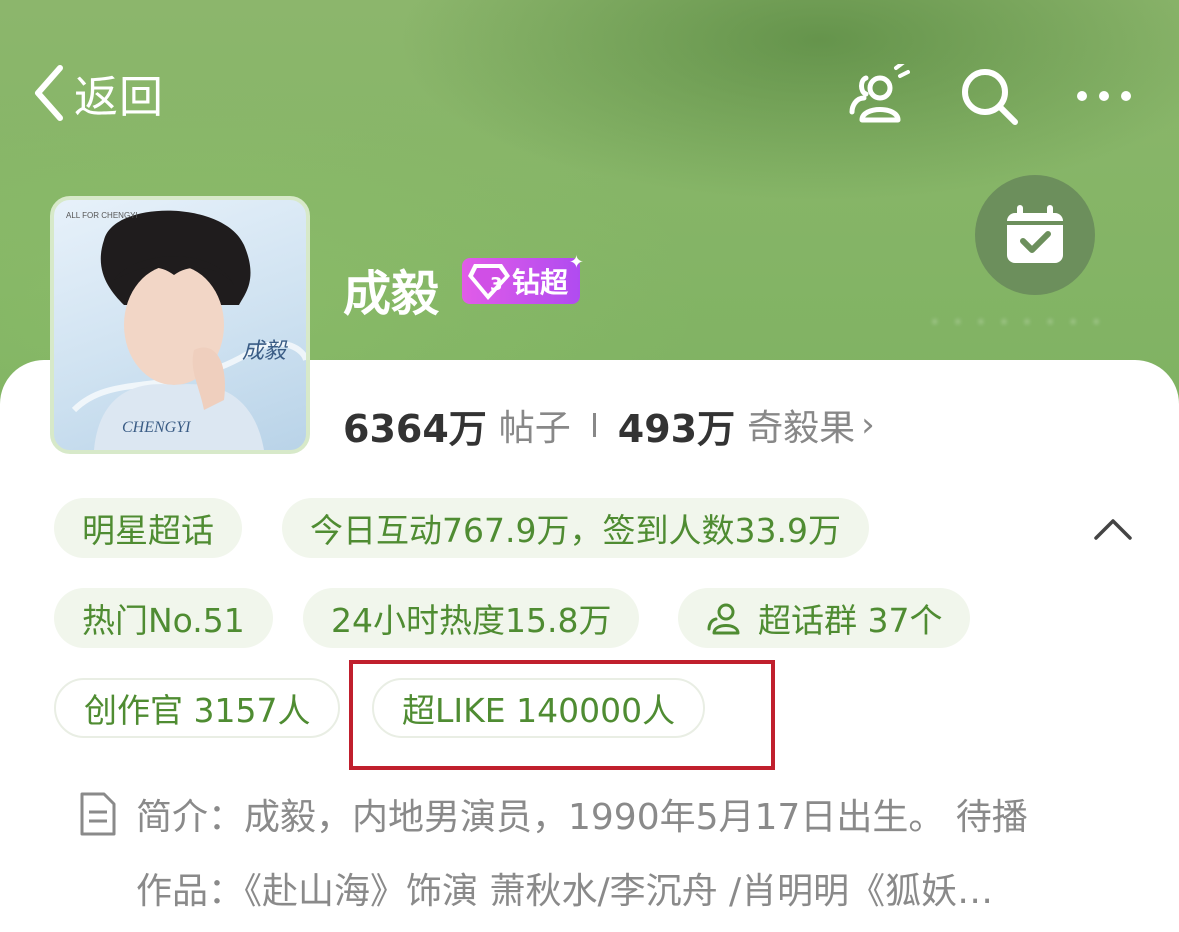  I want to click on tag-category-label: 明星超话, so click(148, 530).